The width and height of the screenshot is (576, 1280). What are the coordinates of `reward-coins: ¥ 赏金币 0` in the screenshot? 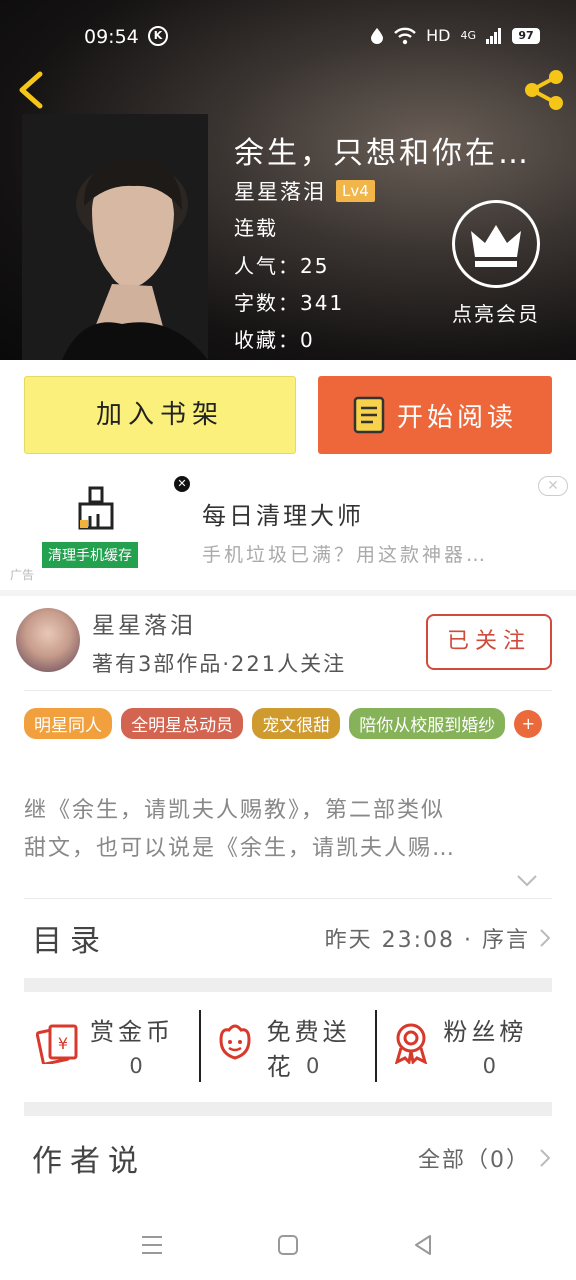 It's located at (111, 1046).